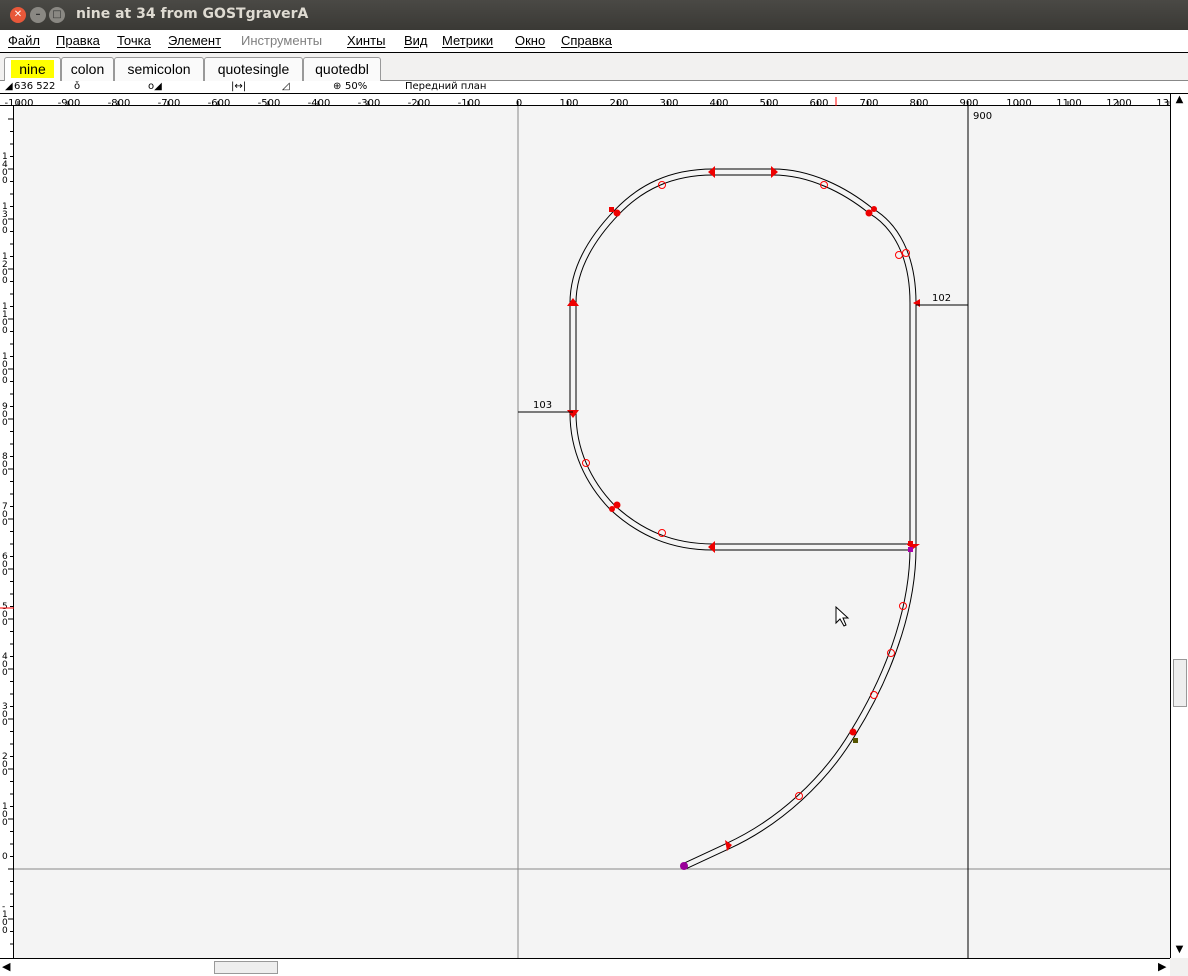 Image resolution: width=1188 pixels, height=976 pixels. I want to click on maximize-button: □, so click(57, 15).